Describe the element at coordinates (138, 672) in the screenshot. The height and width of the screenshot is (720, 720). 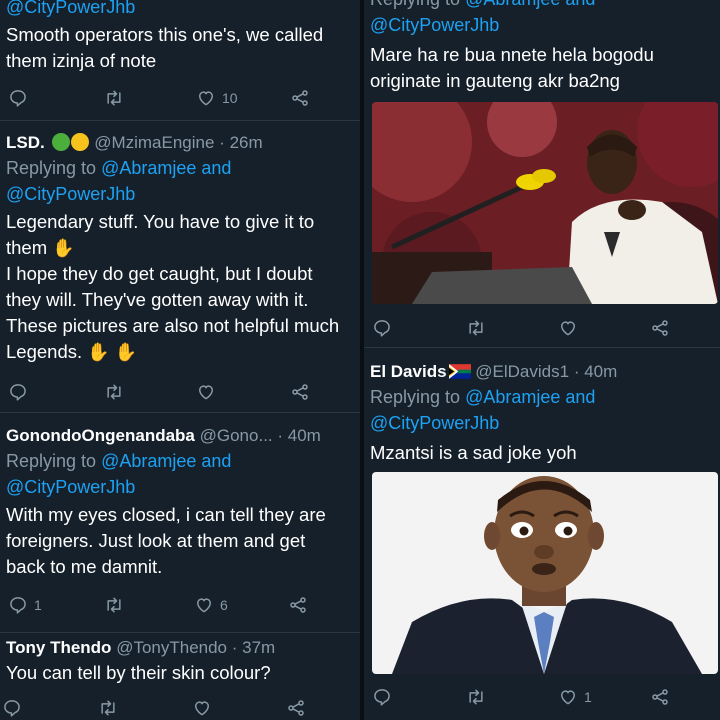
I see `tweet-text: You can tell by their skin colour?` at that location.